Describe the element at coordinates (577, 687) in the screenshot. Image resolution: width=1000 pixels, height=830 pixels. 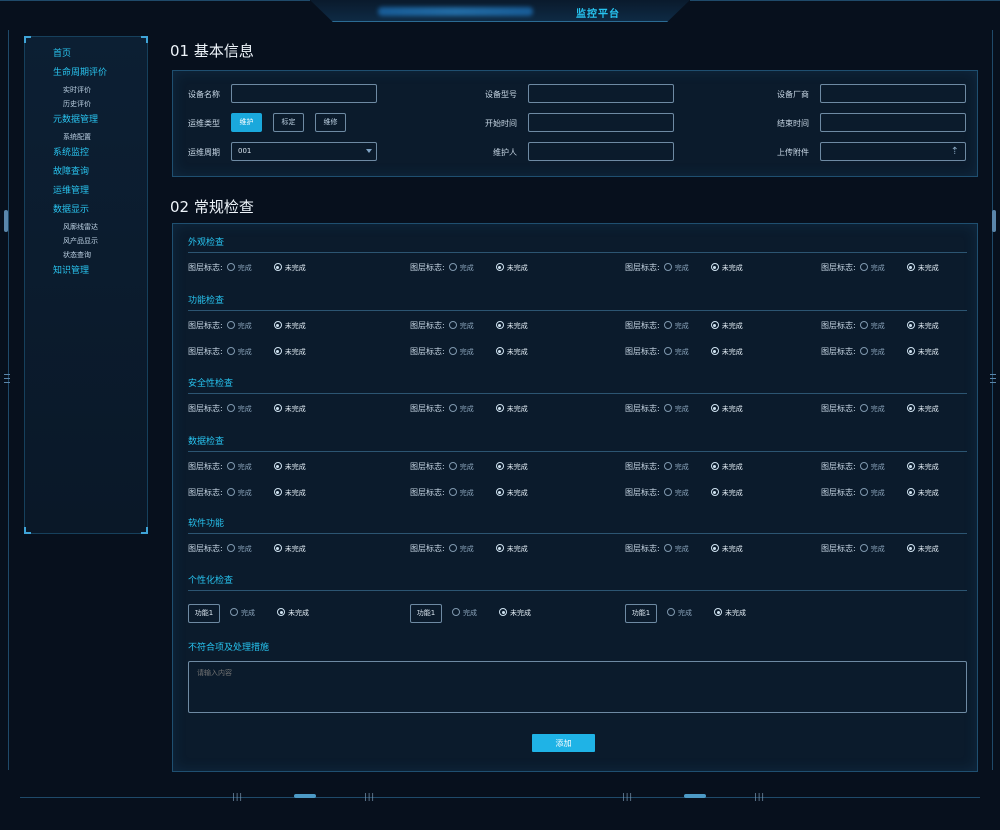
I see `issue-textarea` at that location.